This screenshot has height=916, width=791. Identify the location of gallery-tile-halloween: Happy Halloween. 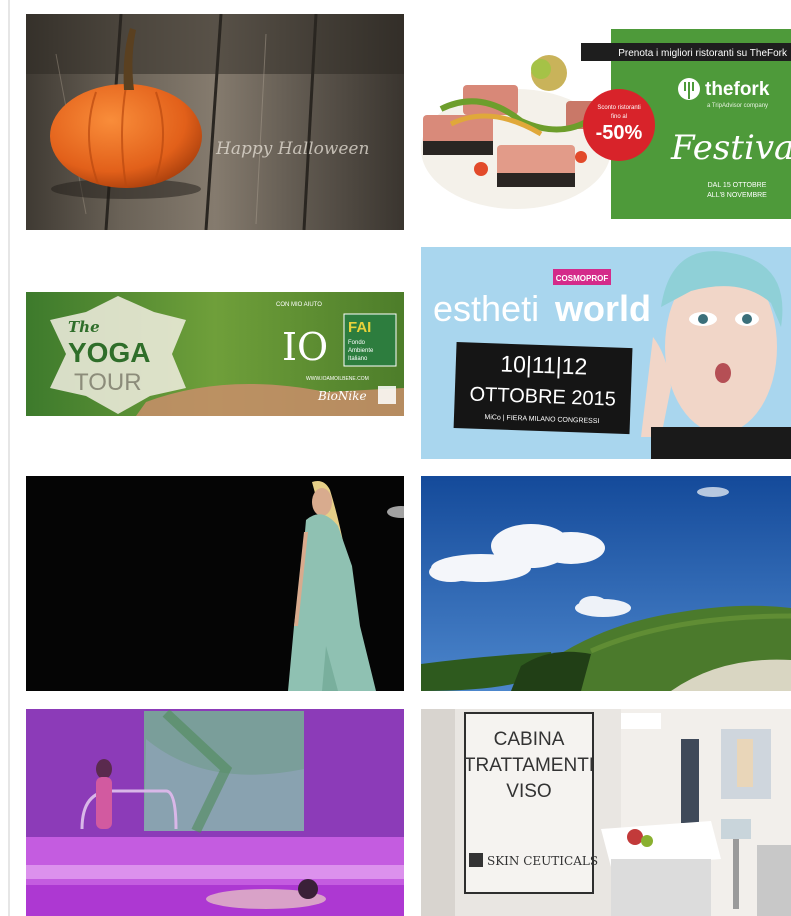
(215, 122).